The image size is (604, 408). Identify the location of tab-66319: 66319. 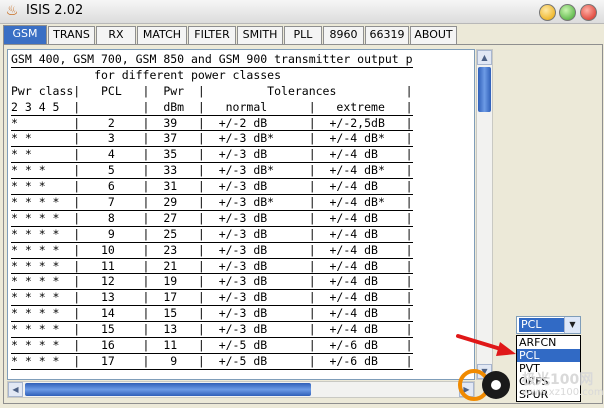
(387, 35).